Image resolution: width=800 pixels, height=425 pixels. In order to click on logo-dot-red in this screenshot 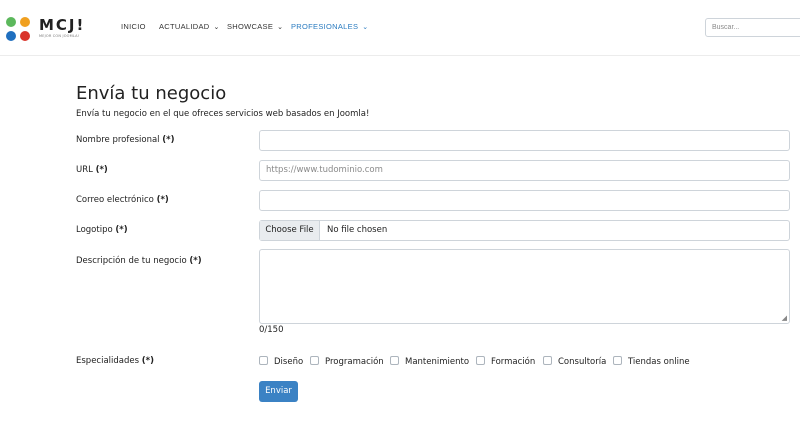, I will do `click(25, 36)`.